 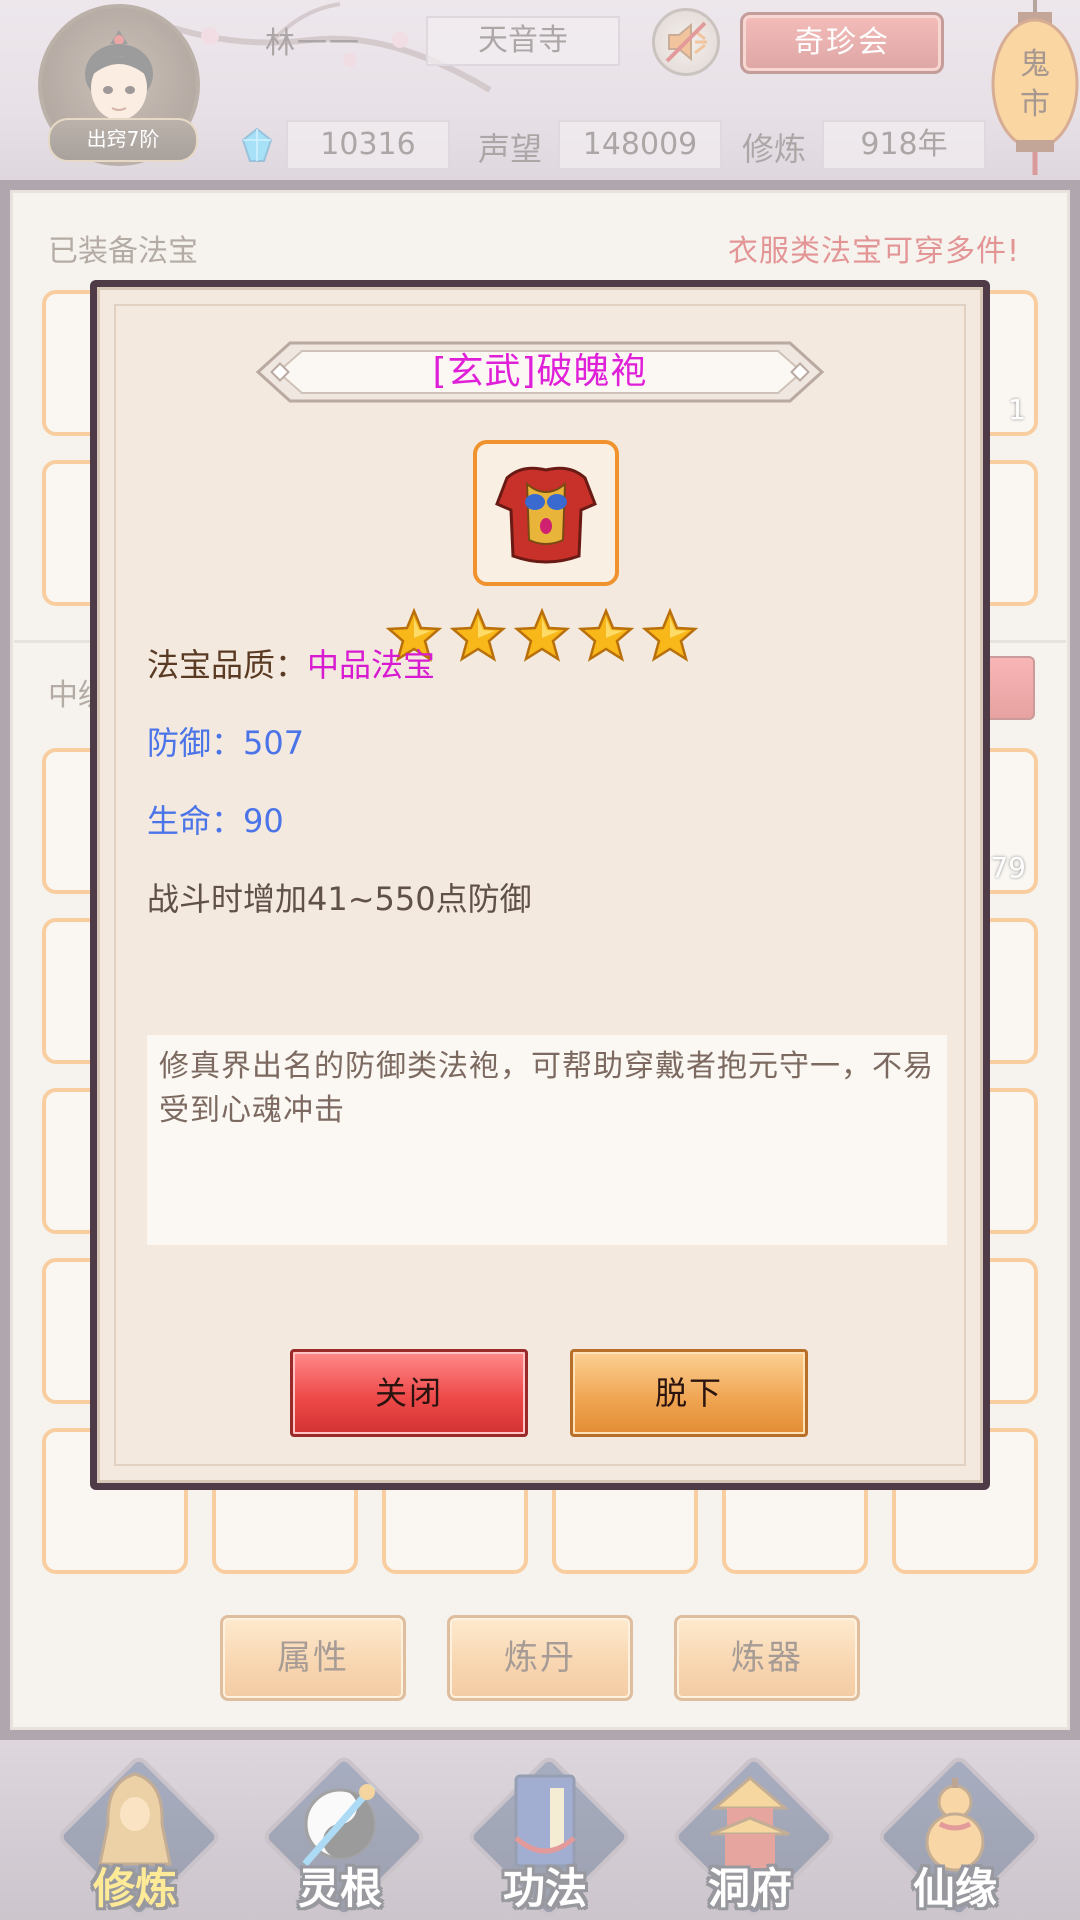 I want to click on item-name: [玄武]破魄袍, so click(x=540, y=371).